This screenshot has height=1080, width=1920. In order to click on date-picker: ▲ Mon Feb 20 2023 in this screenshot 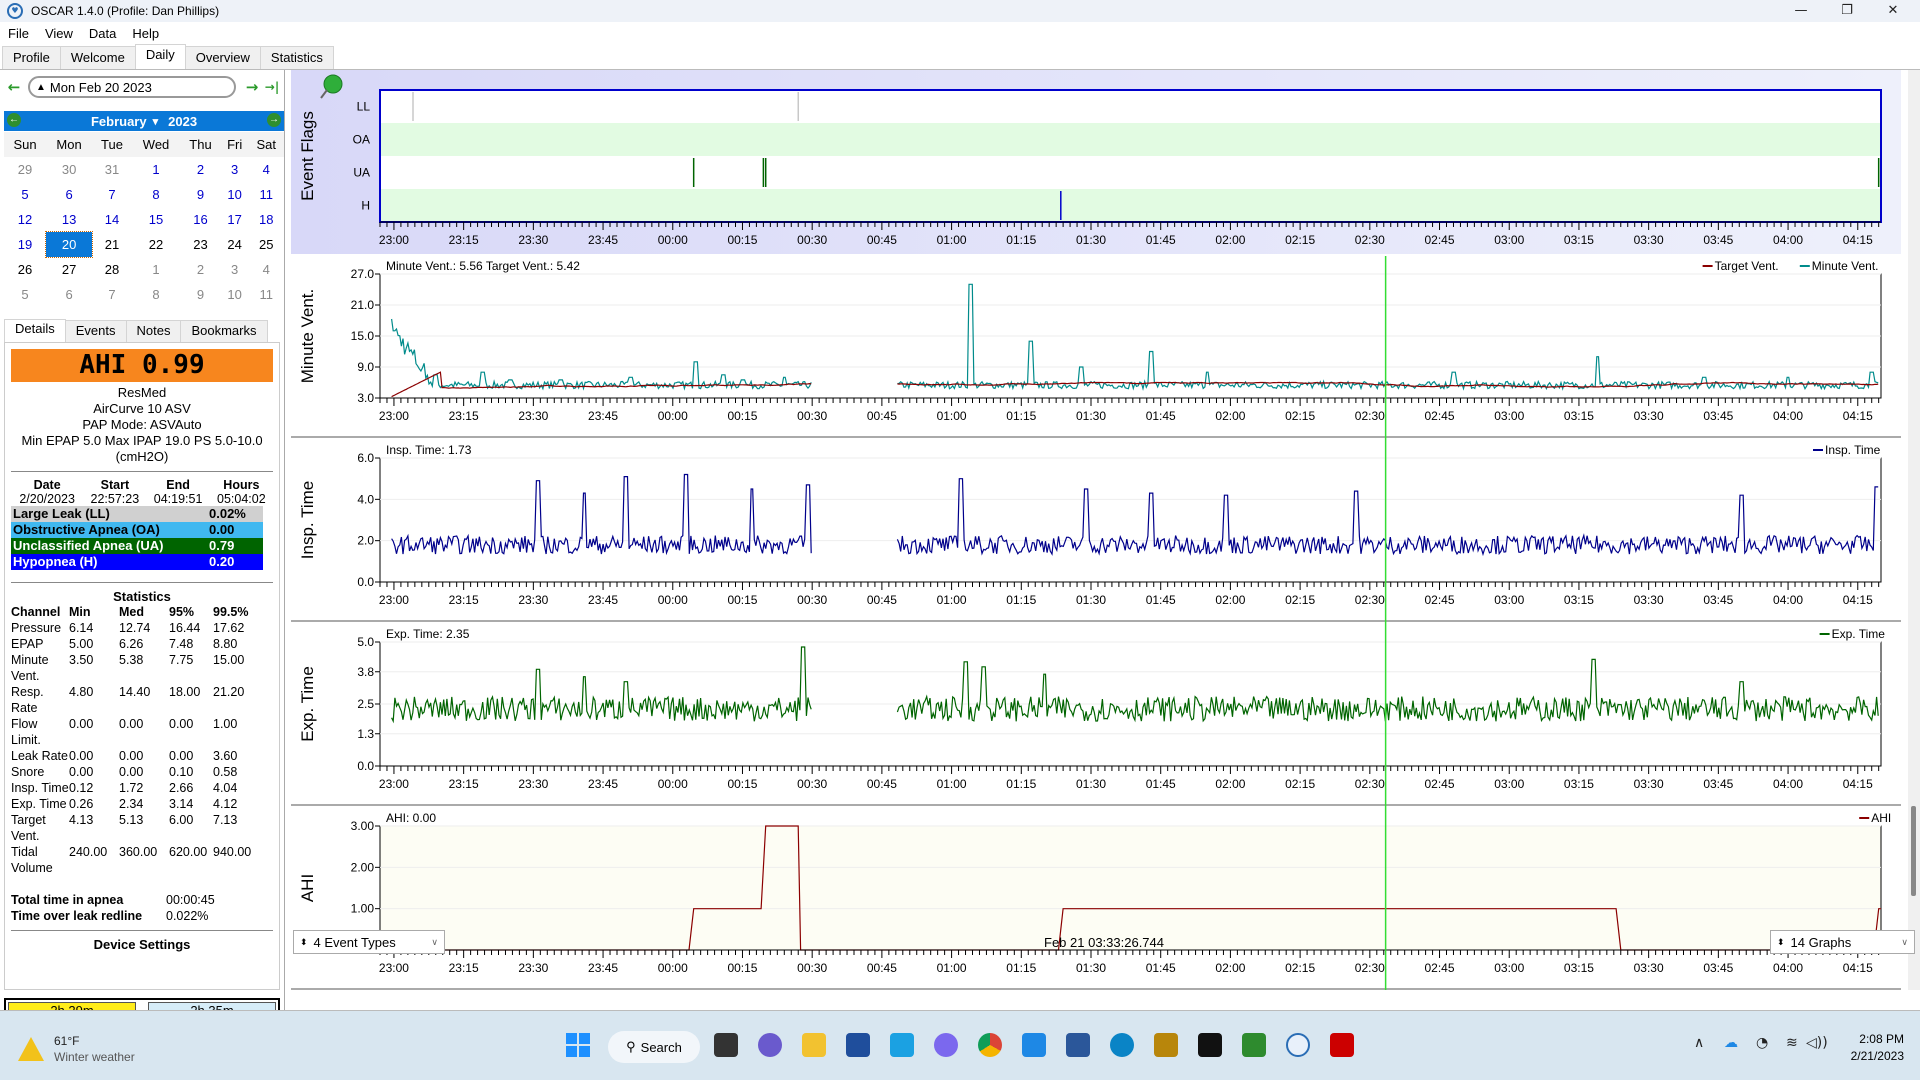, I will do `click(132, 87)`.